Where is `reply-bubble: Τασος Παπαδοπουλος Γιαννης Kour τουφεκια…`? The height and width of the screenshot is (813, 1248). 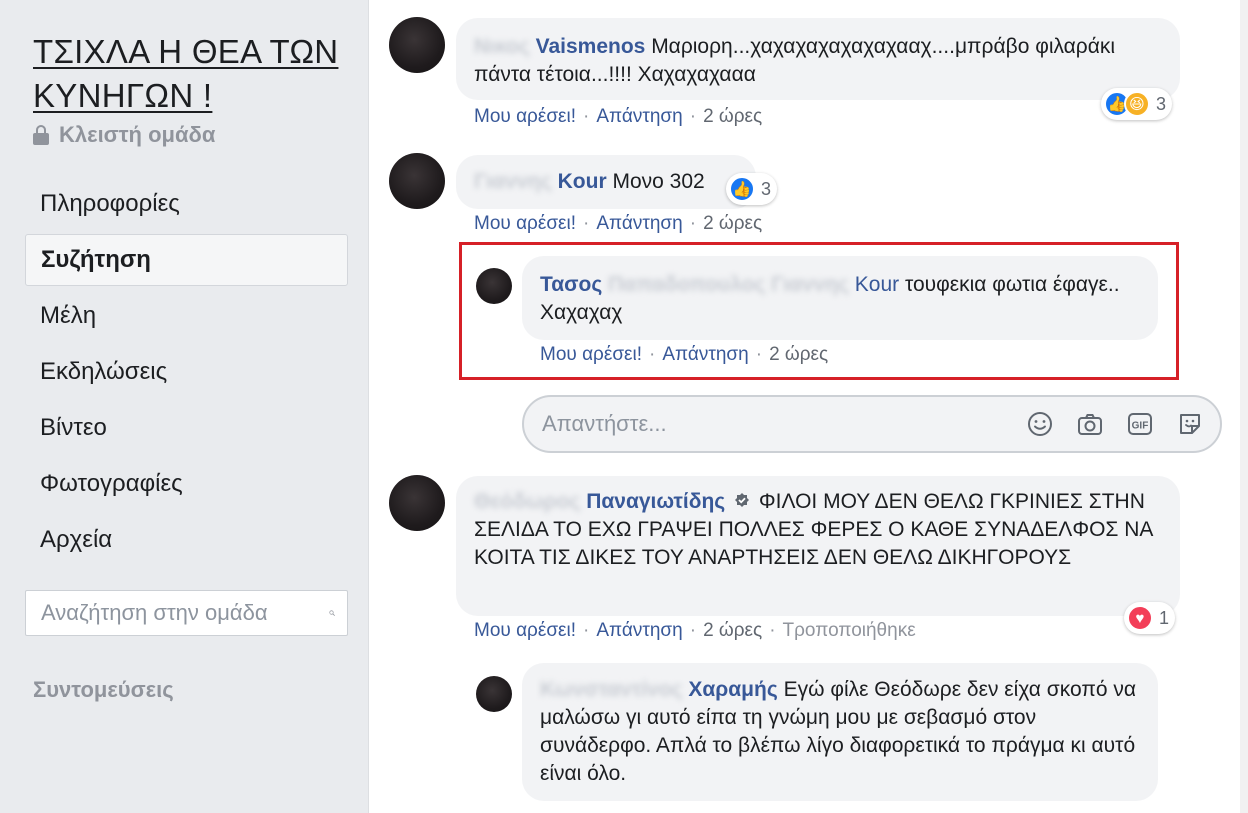
reply-bubble: Τασος Παπαδοπουλος Γιαννης Kour τουφεκια… is located at coordinates (840, 298).